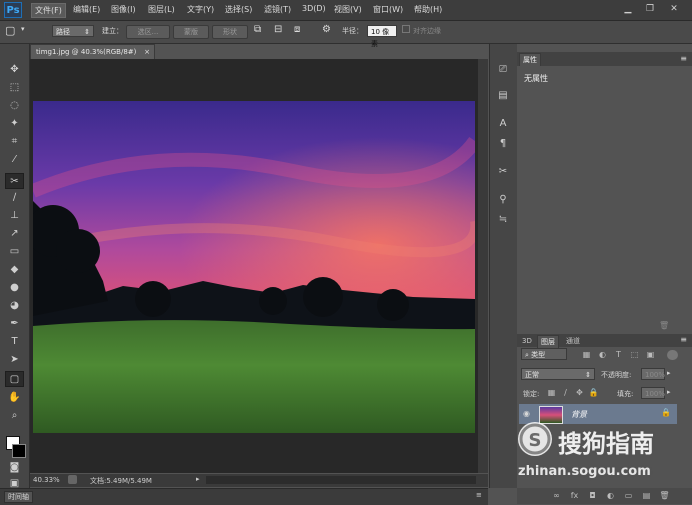 This screenshot has width=692, height=505. What do you see at coordinates (674, 9) in the screenshot?
I see `close-button: ✕` at bounding box center [674, 9].